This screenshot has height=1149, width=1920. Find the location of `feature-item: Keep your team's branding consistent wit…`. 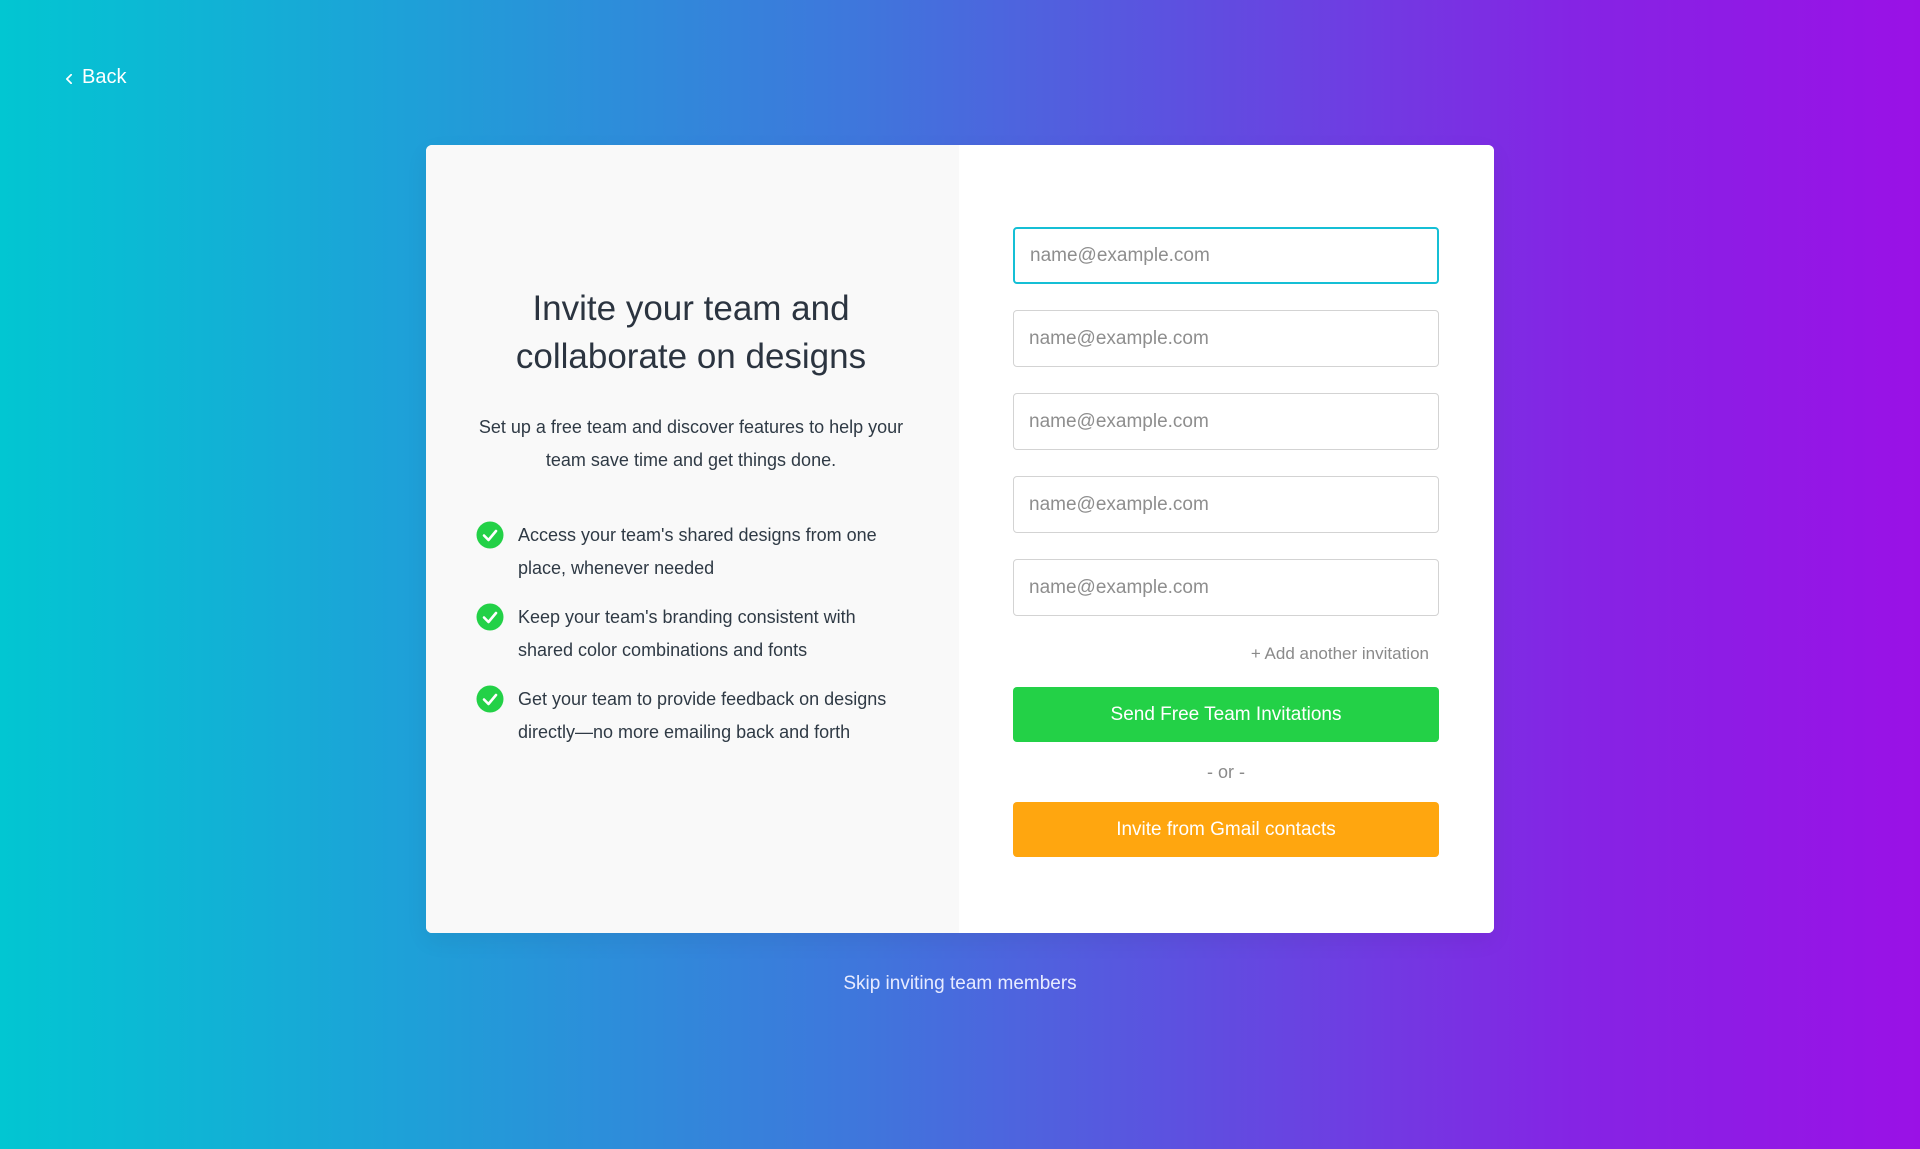

feature-item: Keep your team's branding consistent wit… is located at coordinates (691, 634).